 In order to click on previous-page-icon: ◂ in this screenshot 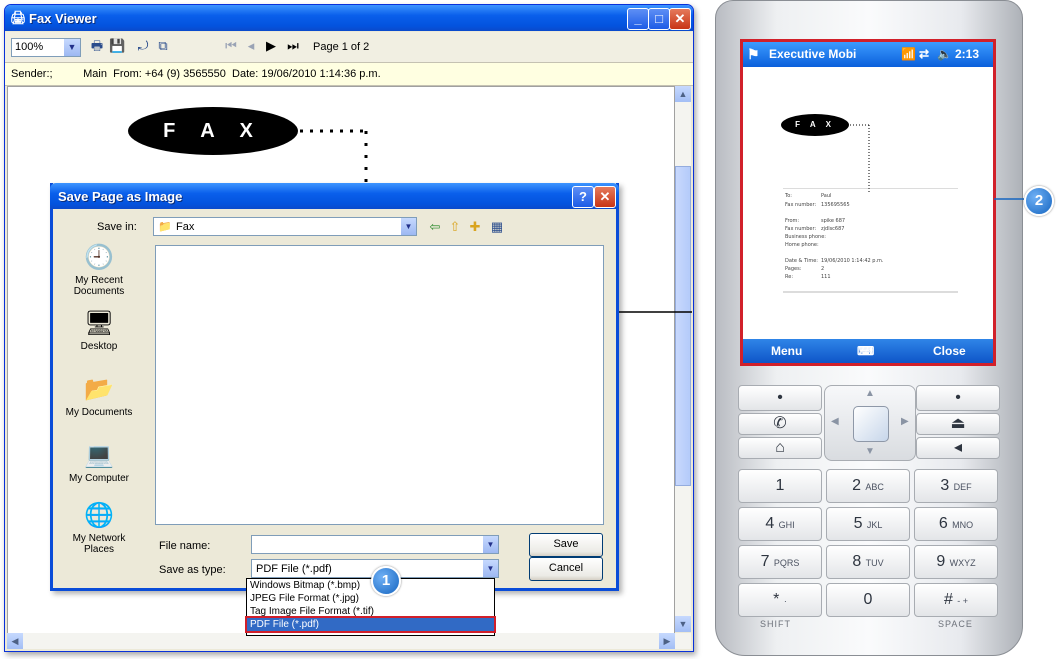, I will do `click(251, 46)`.